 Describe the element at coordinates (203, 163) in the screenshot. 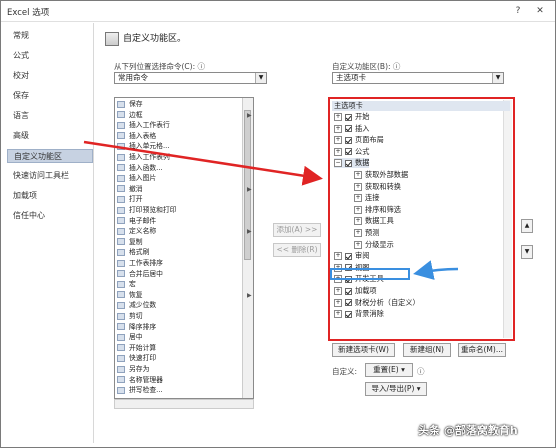

I see `red-arrow` at that location.